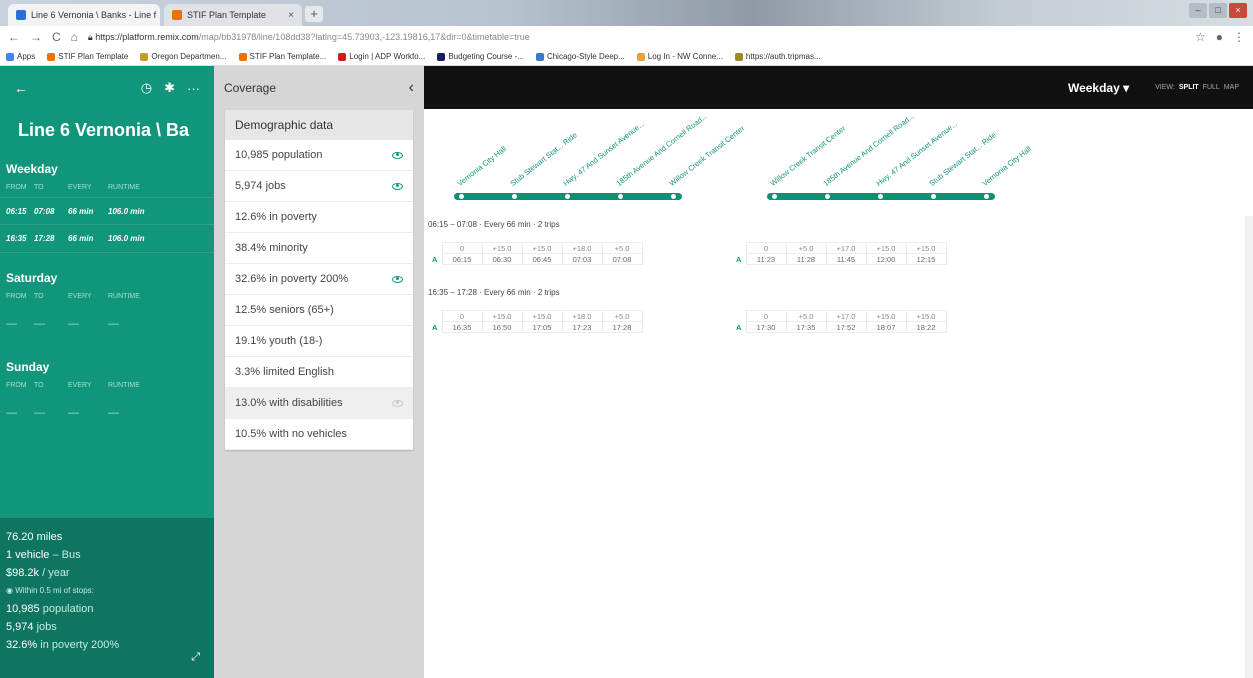 This screenshot has width=1253, height=678. Describe the element at coordinates (806, 259) in the screenshot. I see `stop-time-cell: 11:28` at that location.